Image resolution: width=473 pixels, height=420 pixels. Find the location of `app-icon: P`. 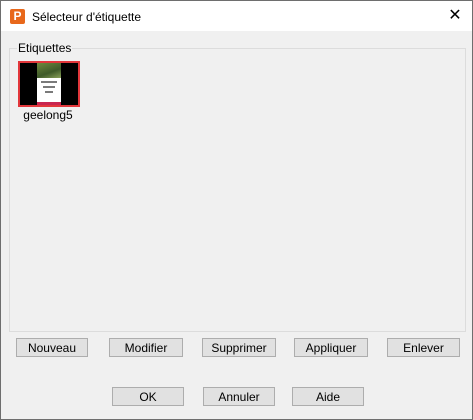

app-icon: P is located at coordinates (17, 16).